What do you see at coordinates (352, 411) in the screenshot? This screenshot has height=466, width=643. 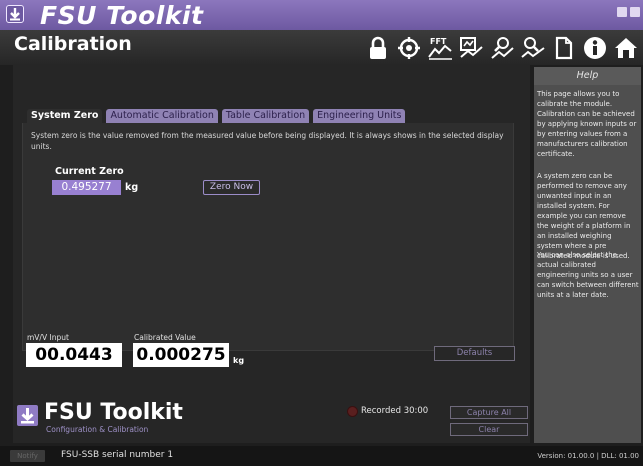 I see `record-indicator-icon` at bounding box center [352, 411].